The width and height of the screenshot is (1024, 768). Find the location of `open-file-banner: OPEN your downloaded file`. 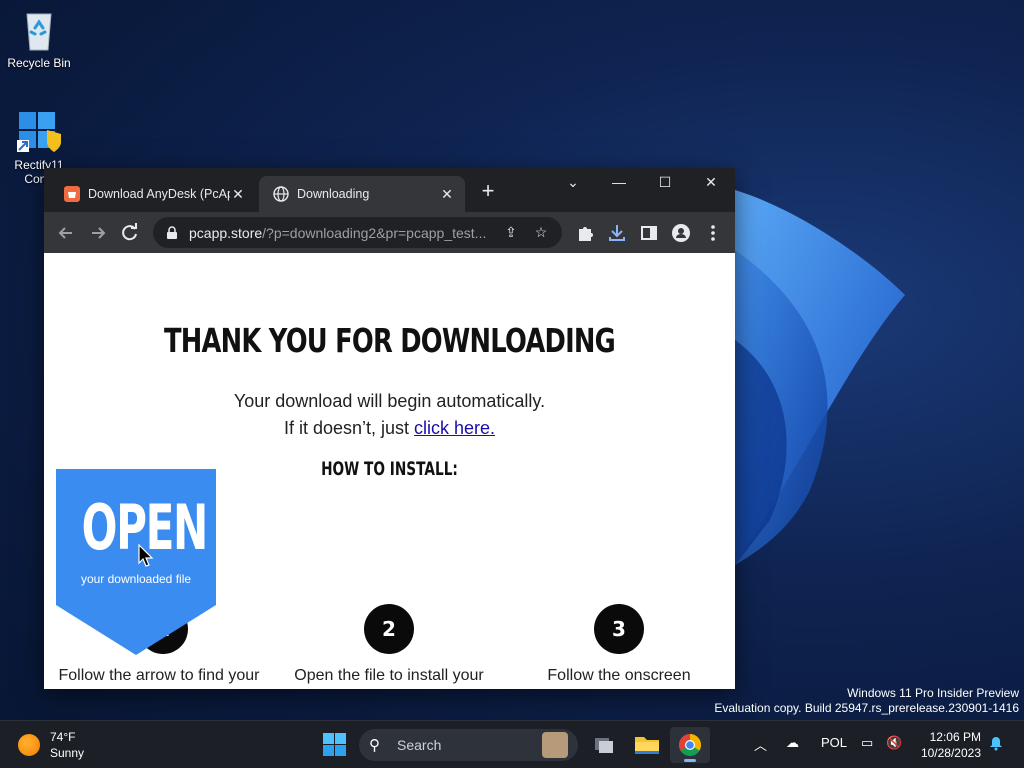

open-file-banner: OPEN your downloaded file is located at coordinates (136, 562).